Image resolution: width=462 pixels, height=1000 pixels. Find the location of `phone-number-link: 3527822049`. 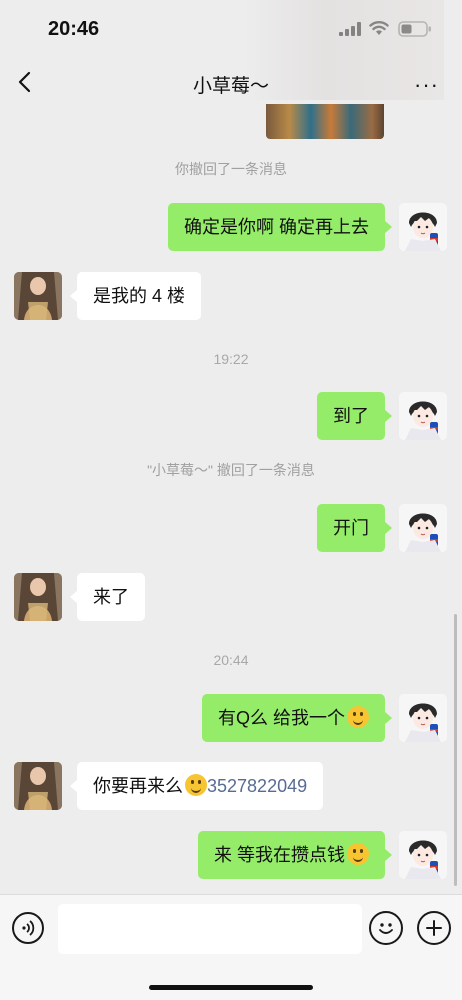

phone-number-link: 3527822049 is located at coordinates (257, 786).